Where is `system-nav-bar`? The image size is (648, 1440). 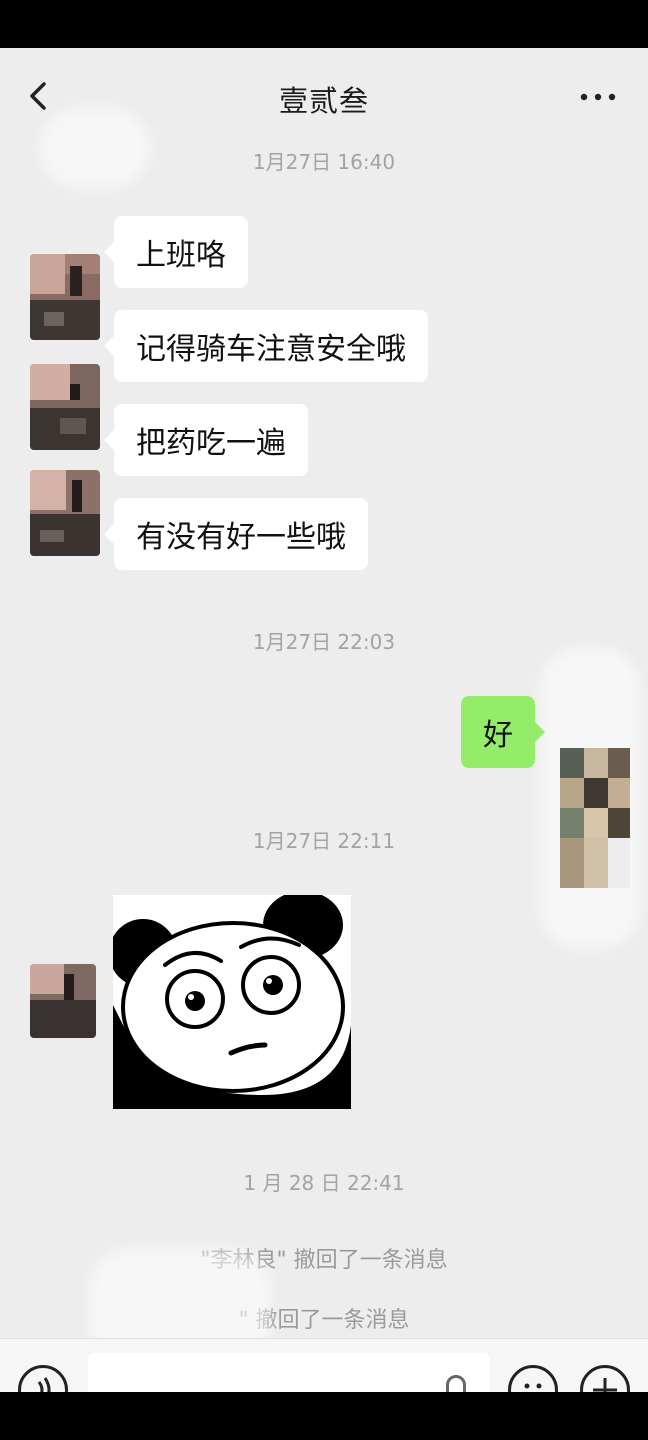 system-nav-bar is located at coordinates (324, 1416).